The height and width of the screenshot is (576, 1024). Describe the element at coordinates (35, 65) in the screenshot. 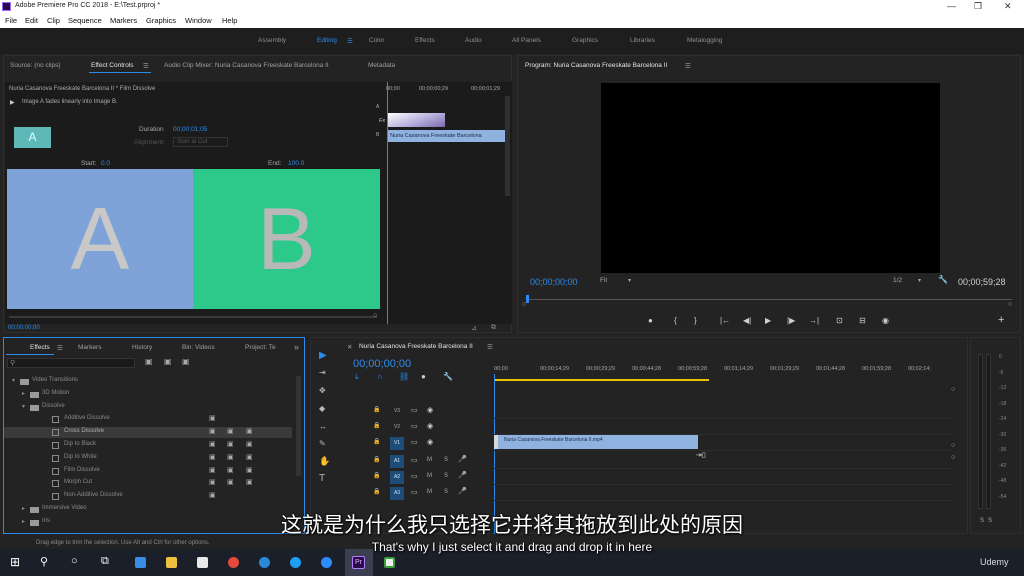

I see `tab-source: Source: (no clips)` at that location.